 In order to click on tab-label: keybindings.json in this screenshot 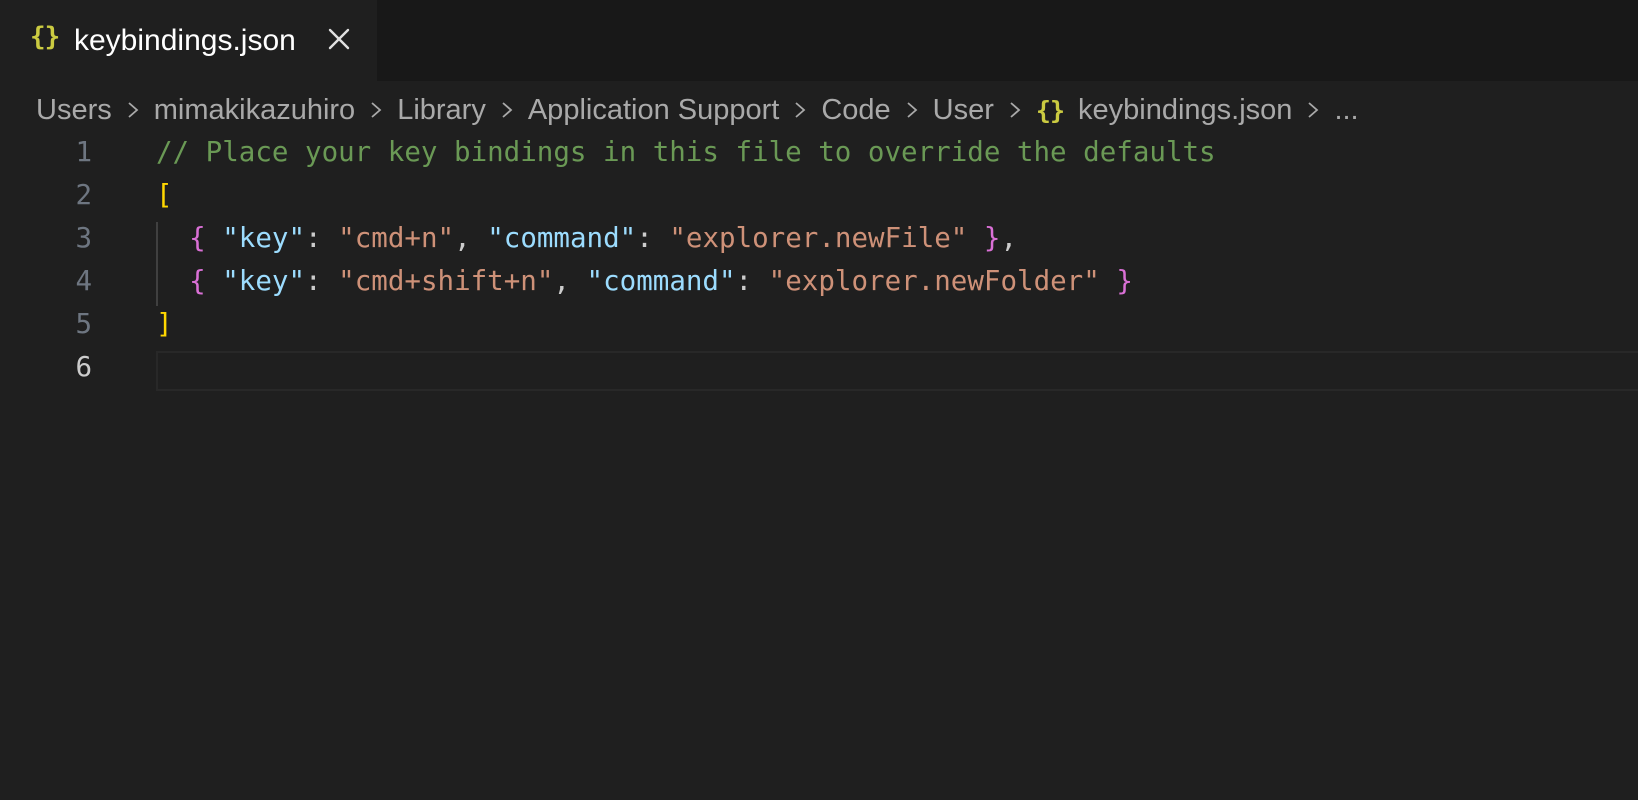, I will do `click(185, 40)`.